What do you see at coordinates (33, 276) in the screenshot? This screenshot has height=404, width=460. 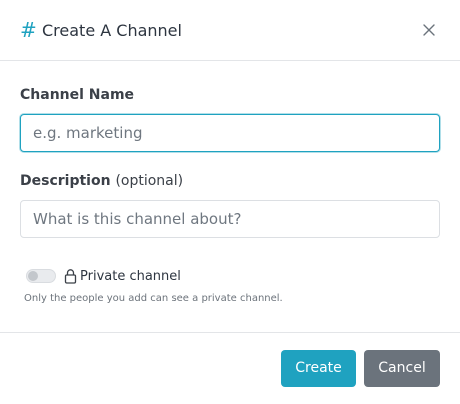 I see `toggle-knob` at bounding box center [33, 276].